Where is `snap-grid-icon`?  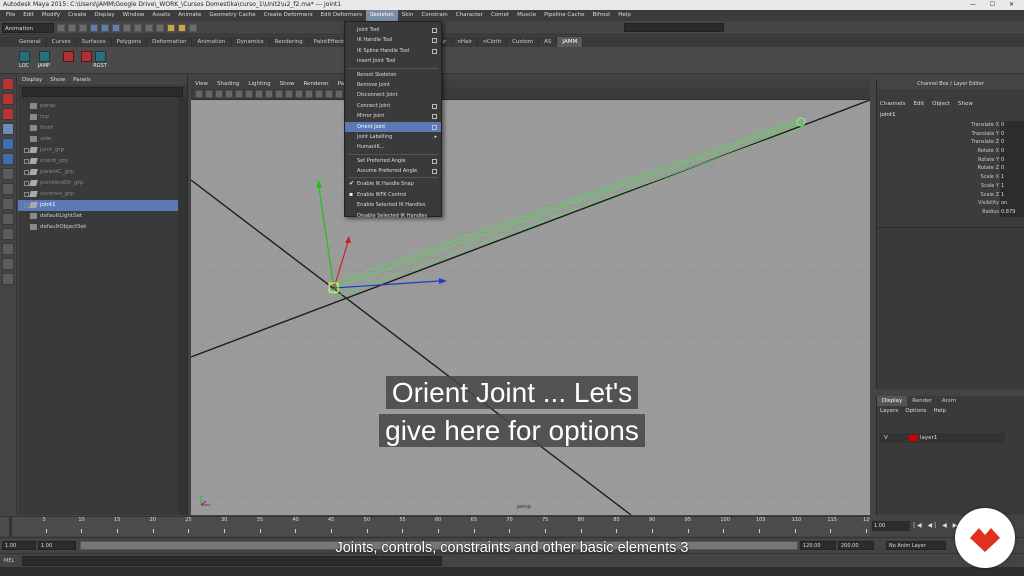 snap-grid-icon is located at coordinates (138, 27).